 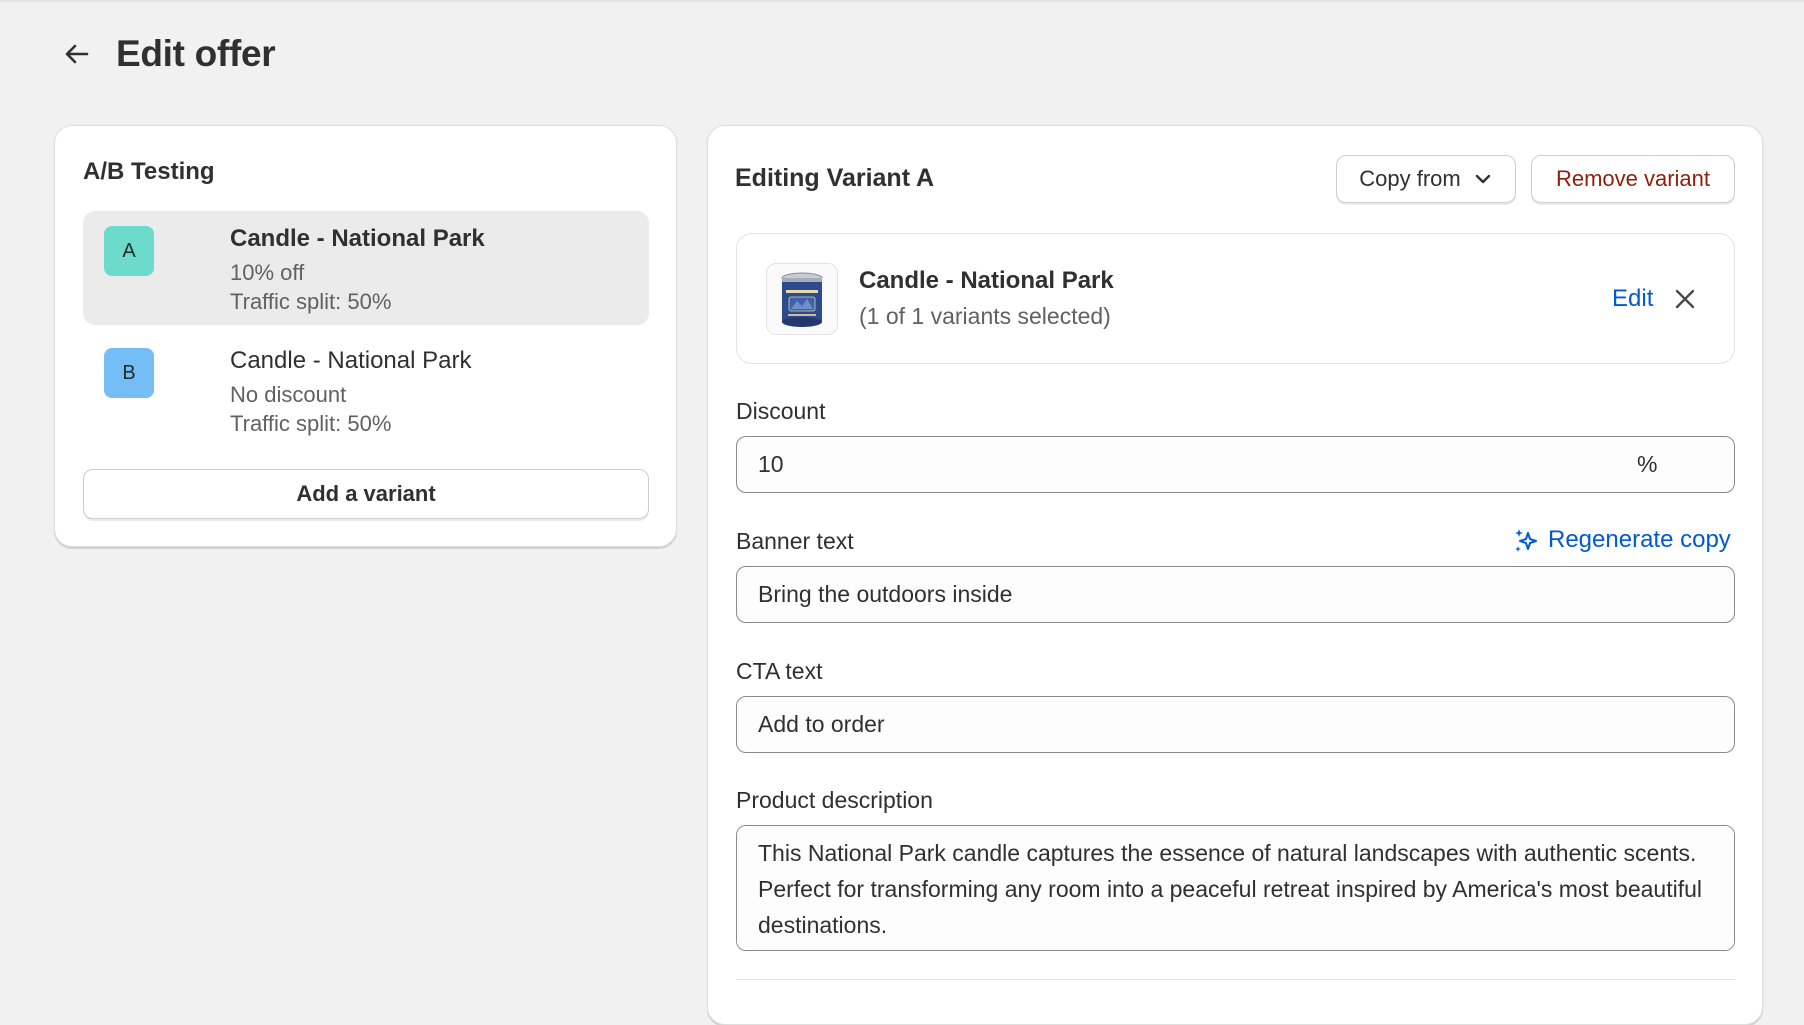 I want to click on add-variant-button: Add a variant, so click(x=366, y=494).